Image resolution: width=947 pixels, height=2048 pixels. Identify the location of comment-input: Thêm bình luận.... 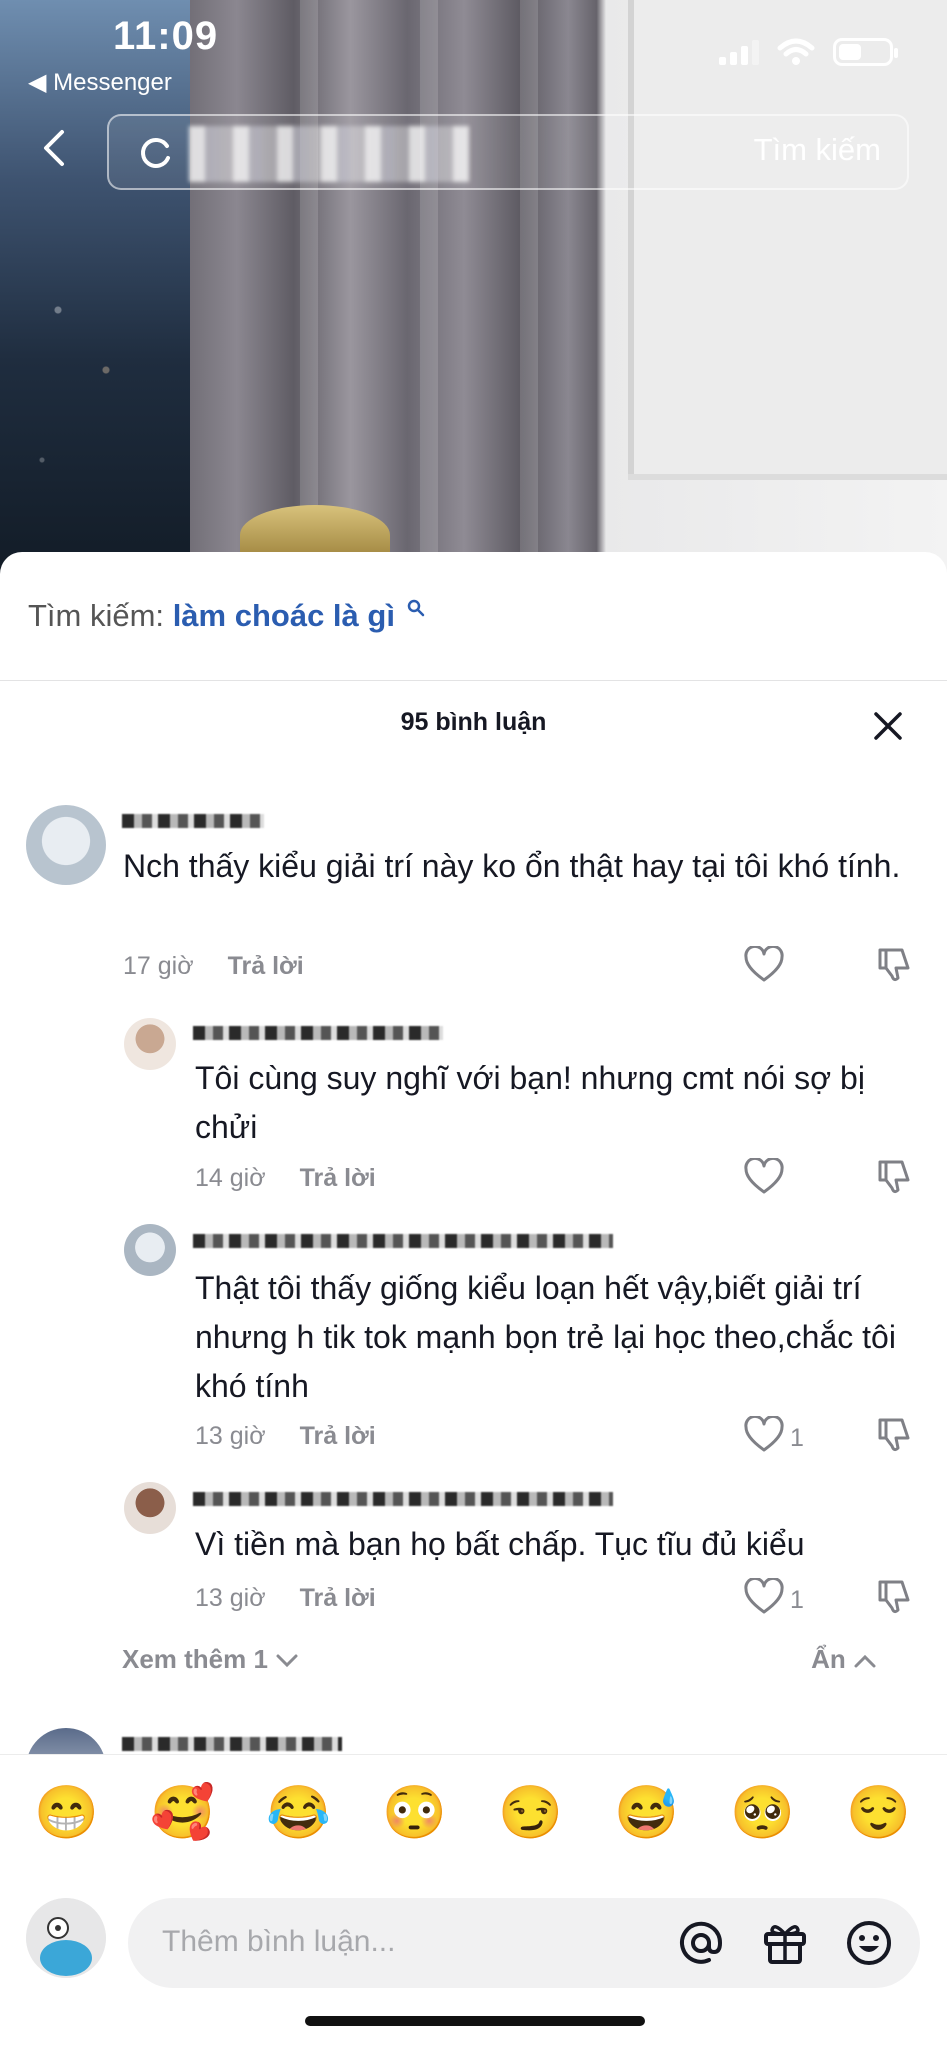
(524, 1943).